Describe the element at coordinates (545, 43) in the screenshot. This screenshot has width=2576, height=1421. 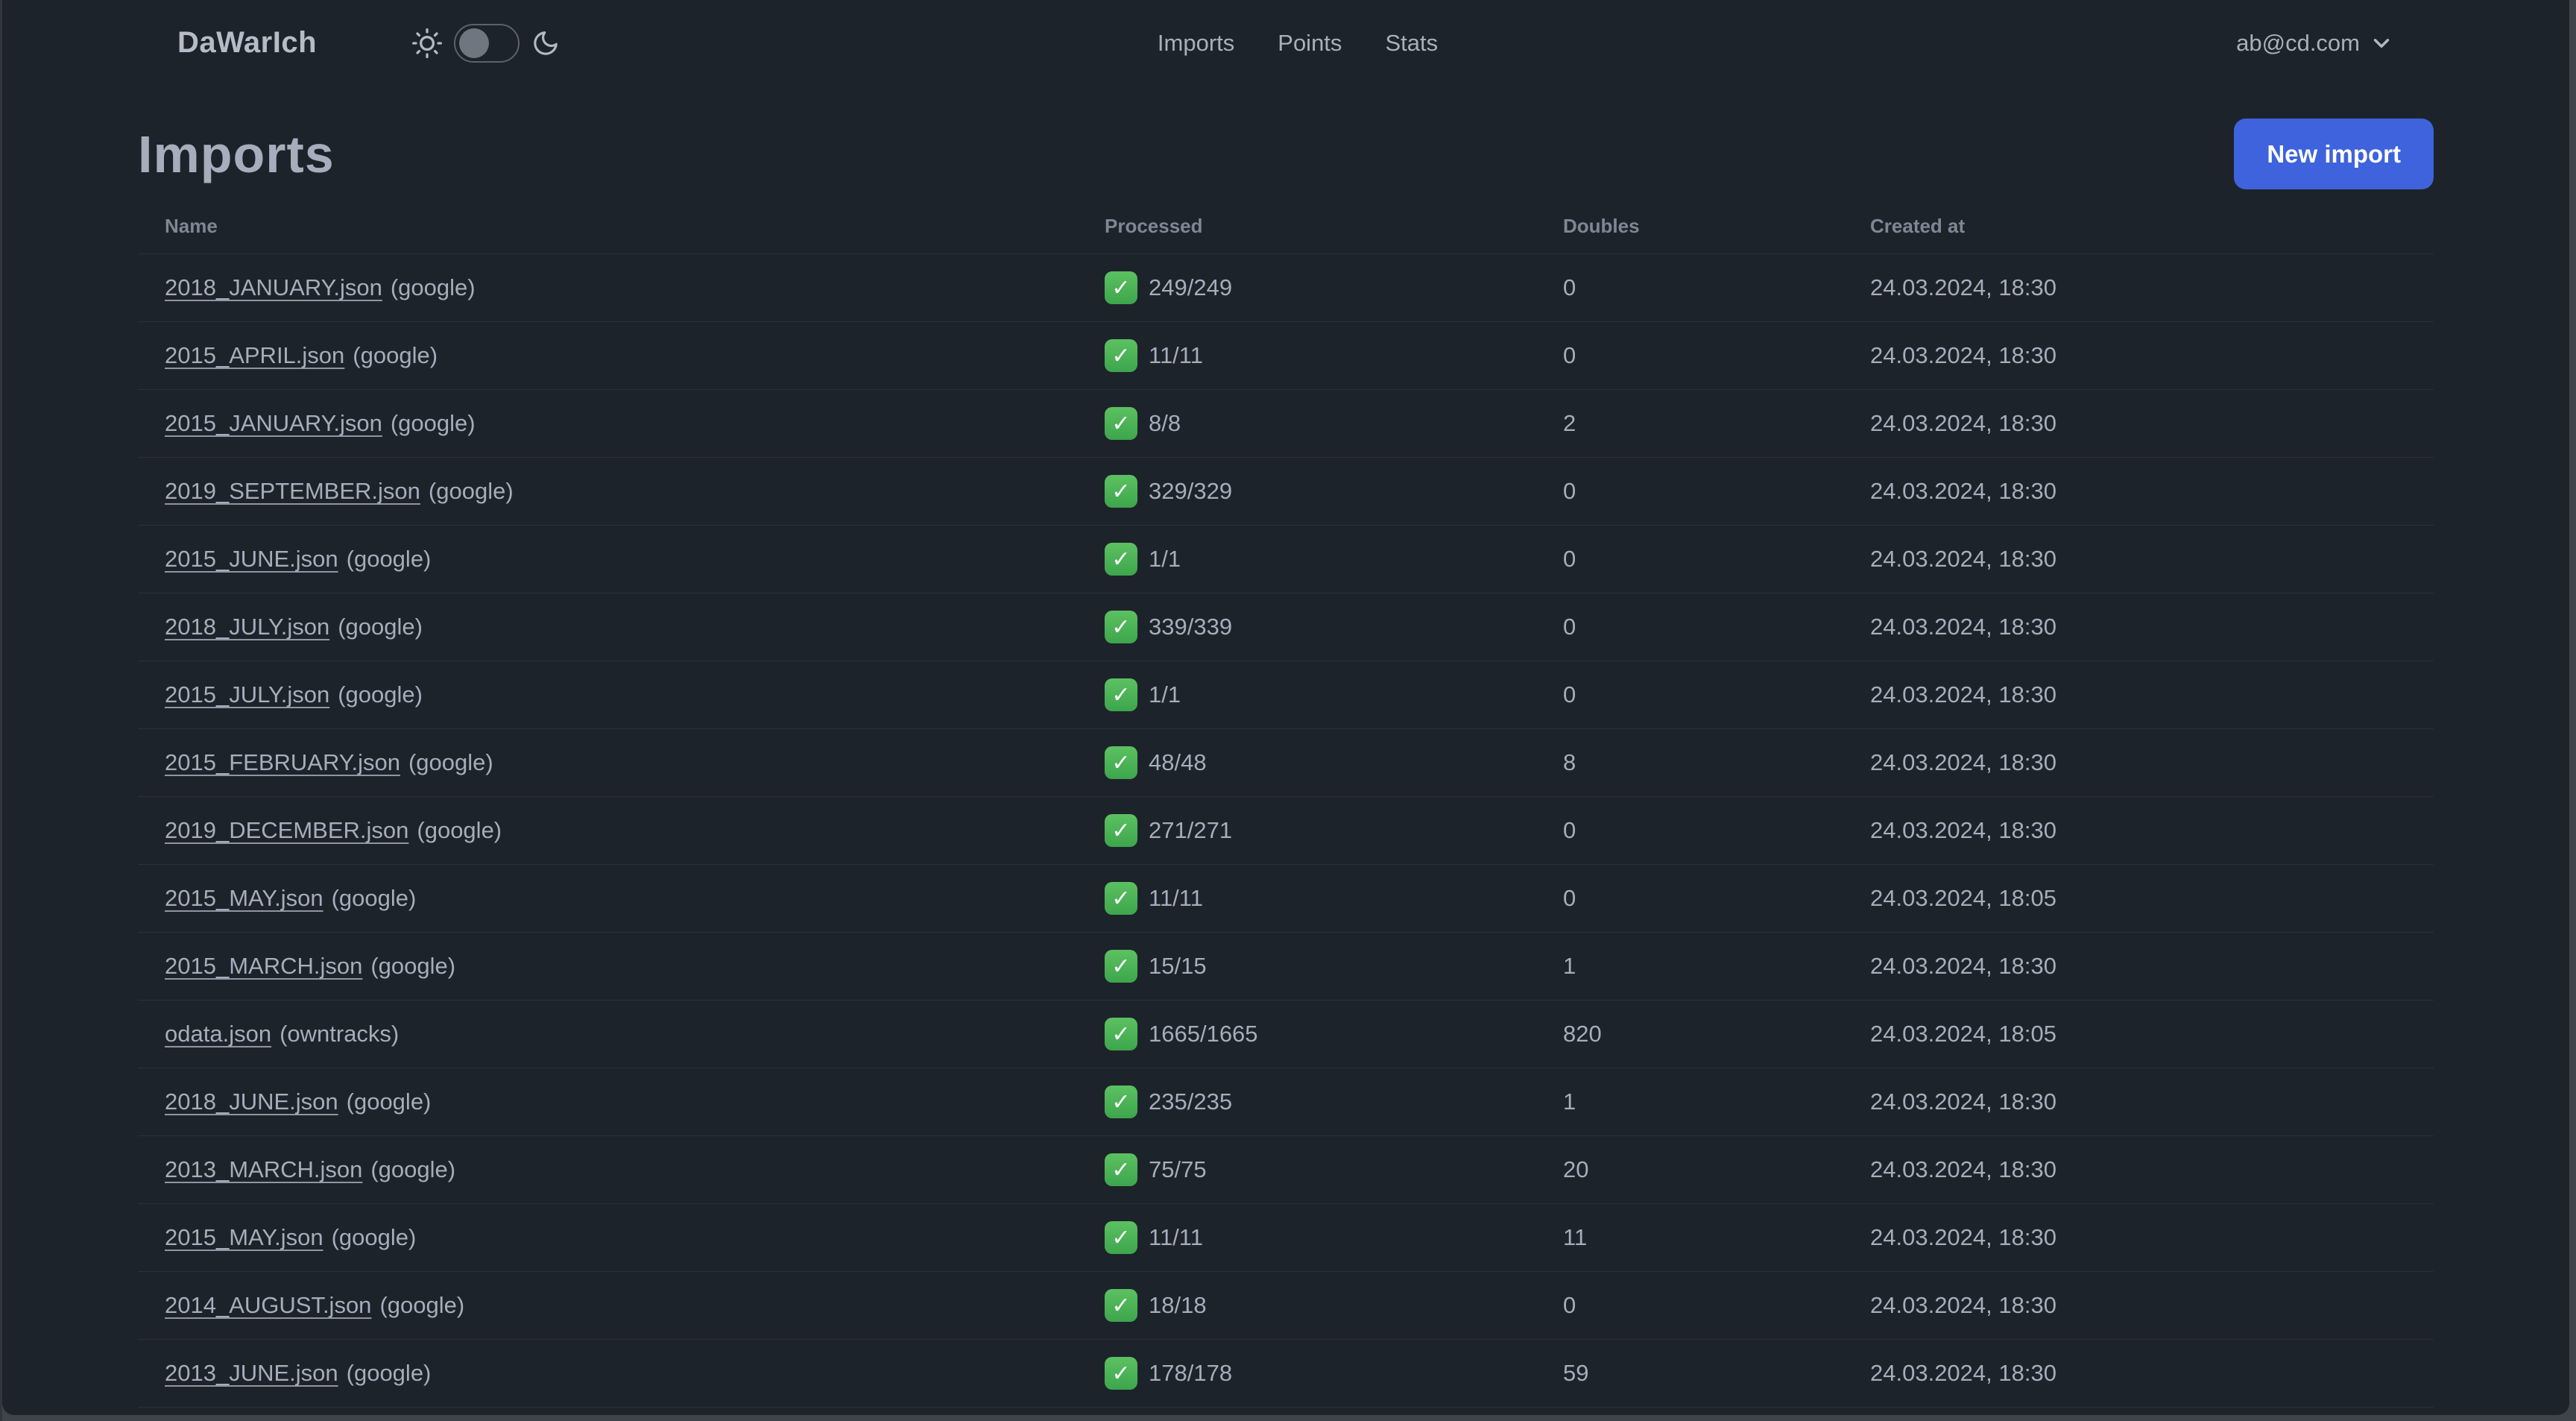
I see `moon-icon` at that location.